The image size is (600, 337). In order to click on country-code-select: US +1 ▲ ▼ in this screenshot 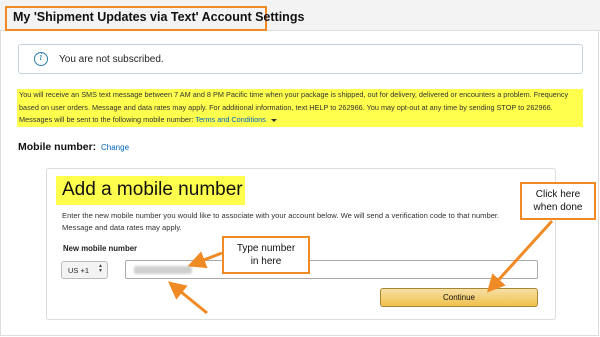, I will do `click(84, 270)`.